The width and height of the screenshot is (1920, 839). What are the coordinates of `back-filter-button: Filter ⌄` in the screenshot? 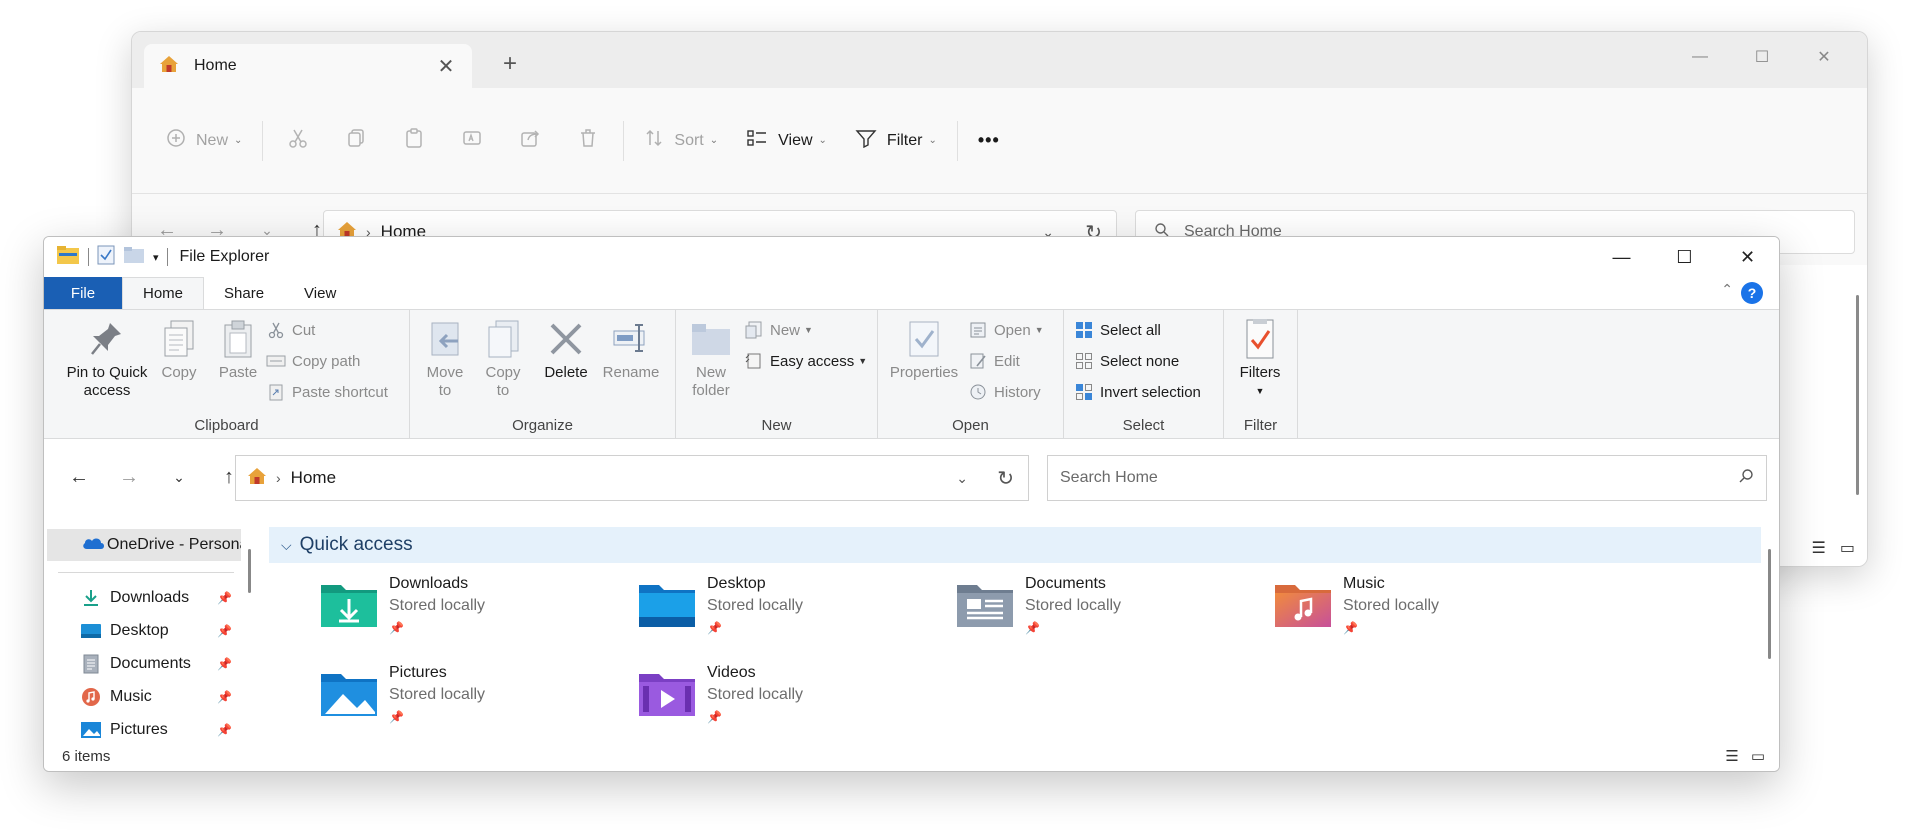 It's located at (896, 141).